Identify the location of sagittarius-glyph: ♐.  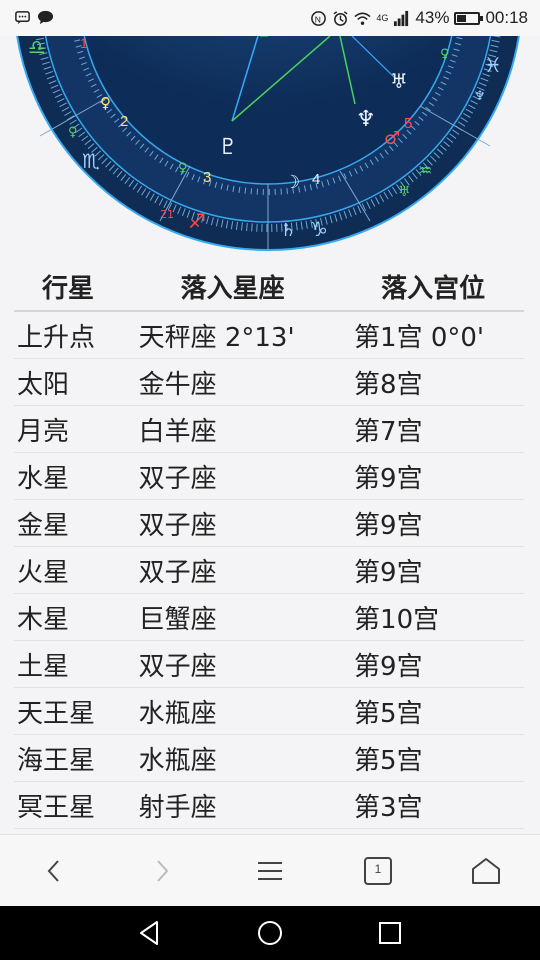
(197, 221).